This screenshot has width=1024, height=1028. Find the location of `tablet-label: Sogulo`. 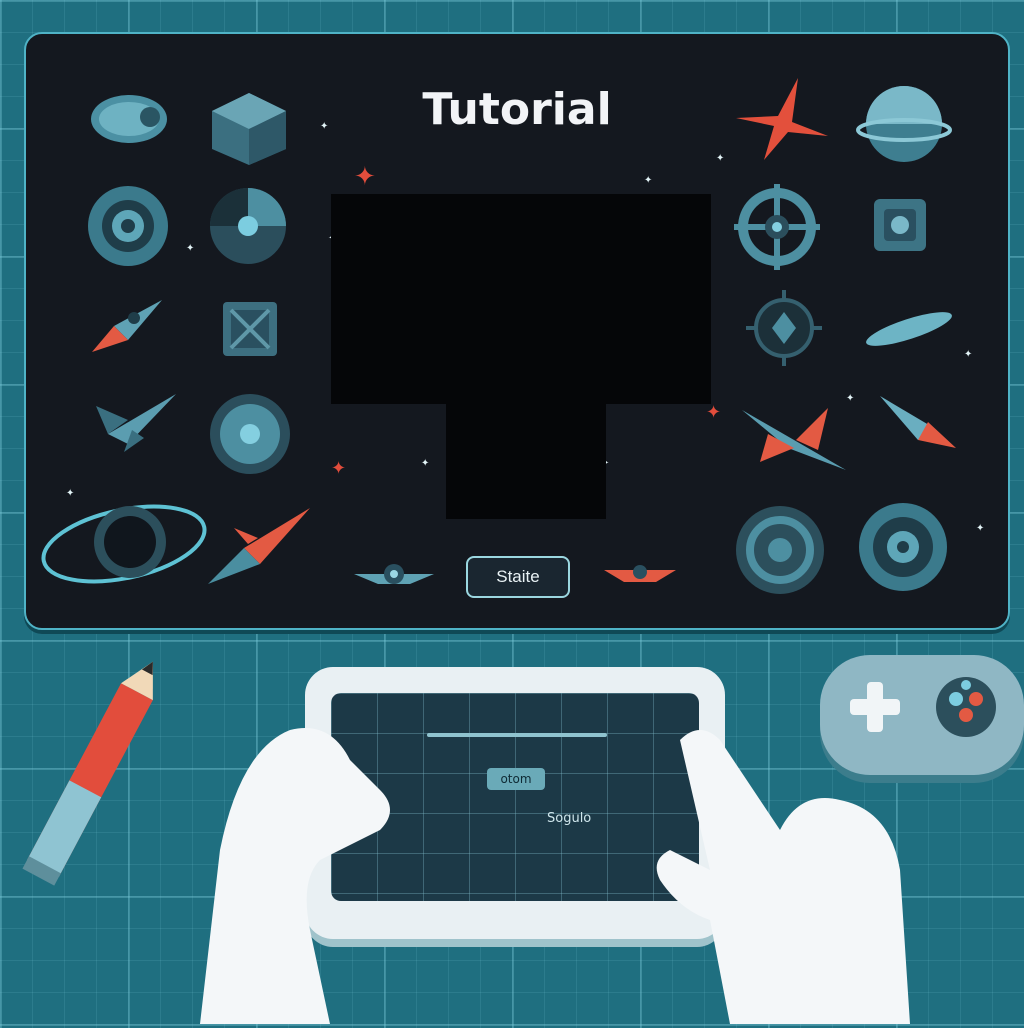

tablet-label: Sogulo is located at coordinates (569, 818).